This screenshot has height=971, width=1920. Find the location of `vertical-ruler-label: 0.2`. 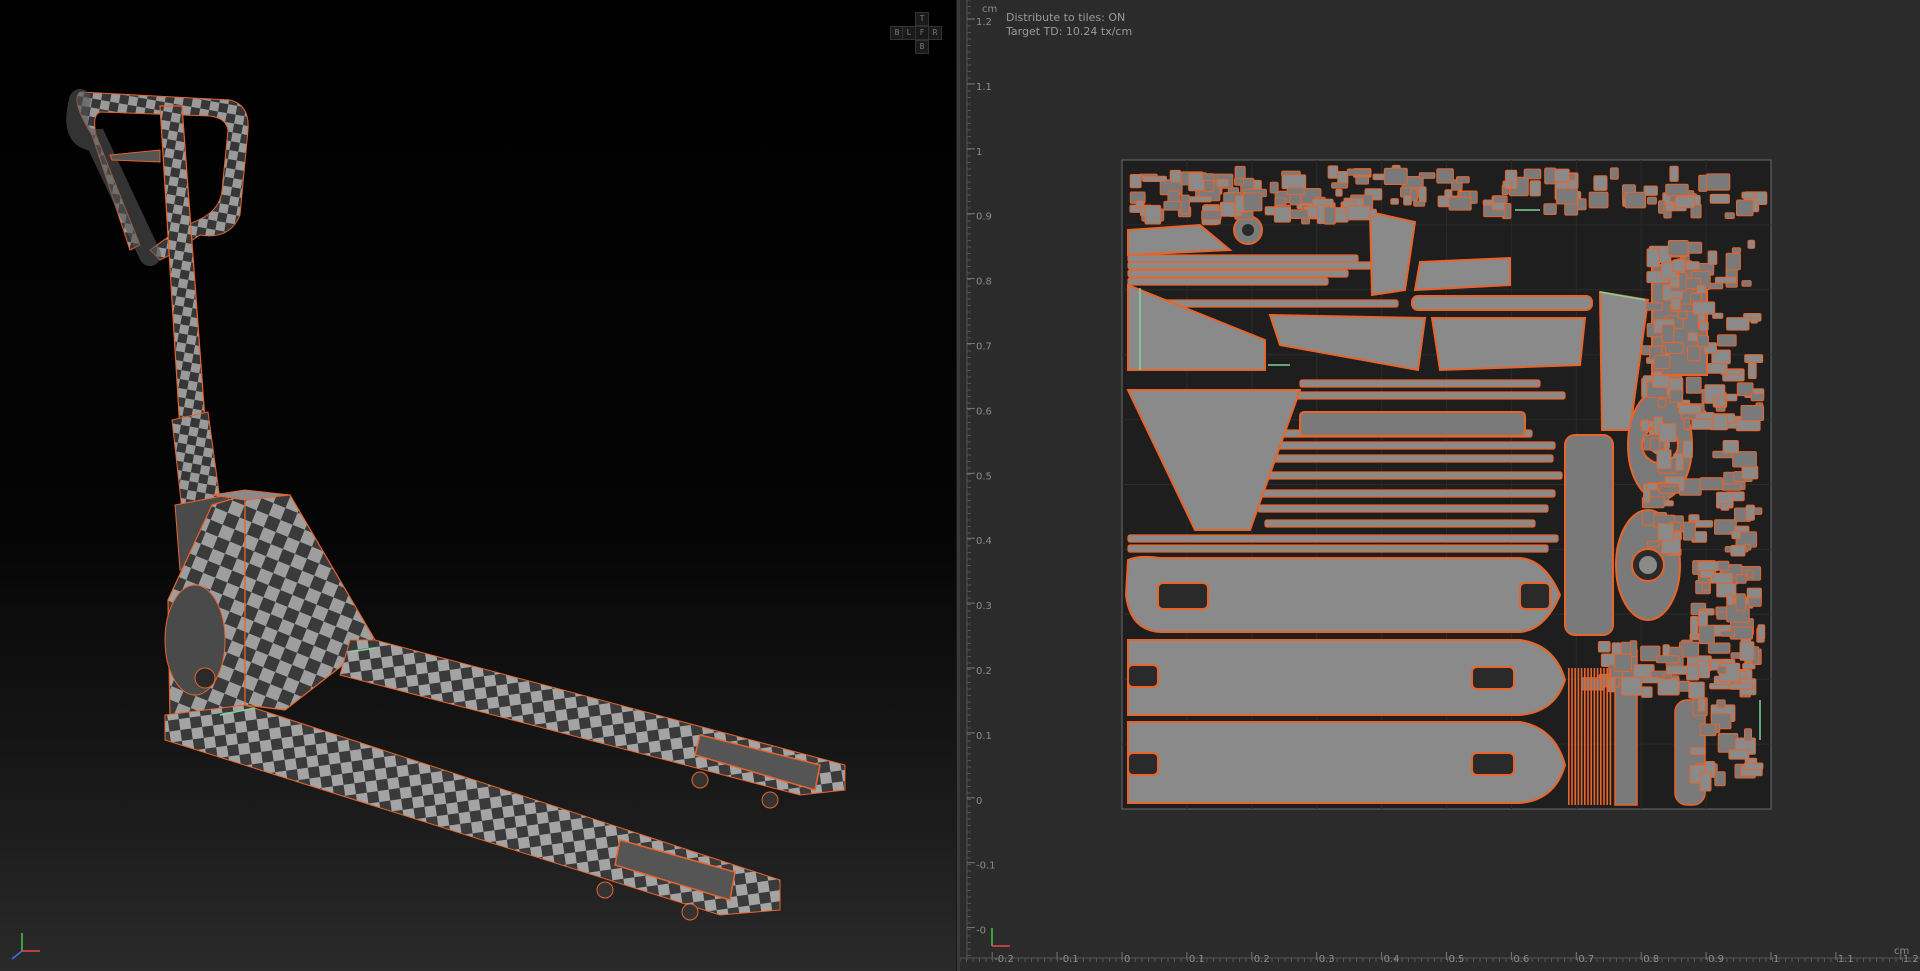

vertical-ruler-label: 0.2 is located at coordinates (984, 671).